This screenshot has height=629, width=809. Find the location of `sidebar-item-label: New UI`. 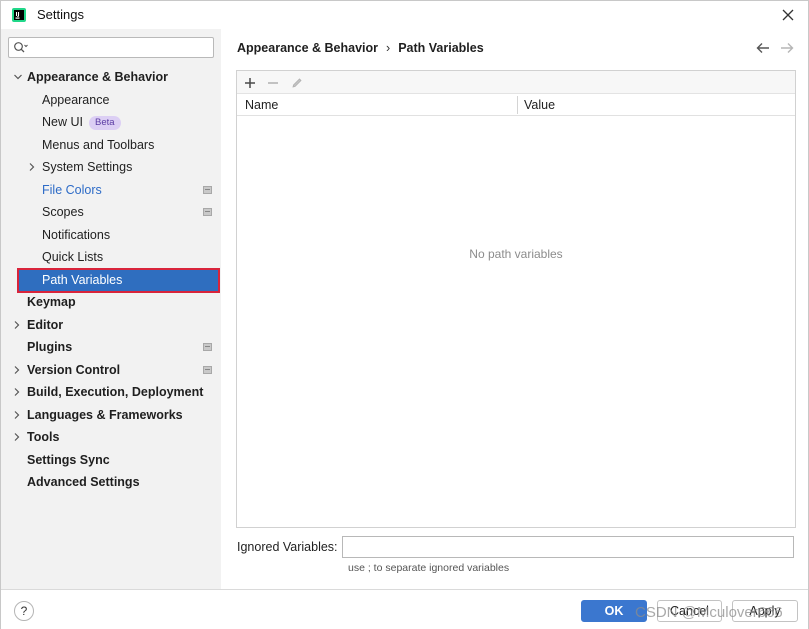

sidebar-item-label: New UI is located at coordinates (62, 122).